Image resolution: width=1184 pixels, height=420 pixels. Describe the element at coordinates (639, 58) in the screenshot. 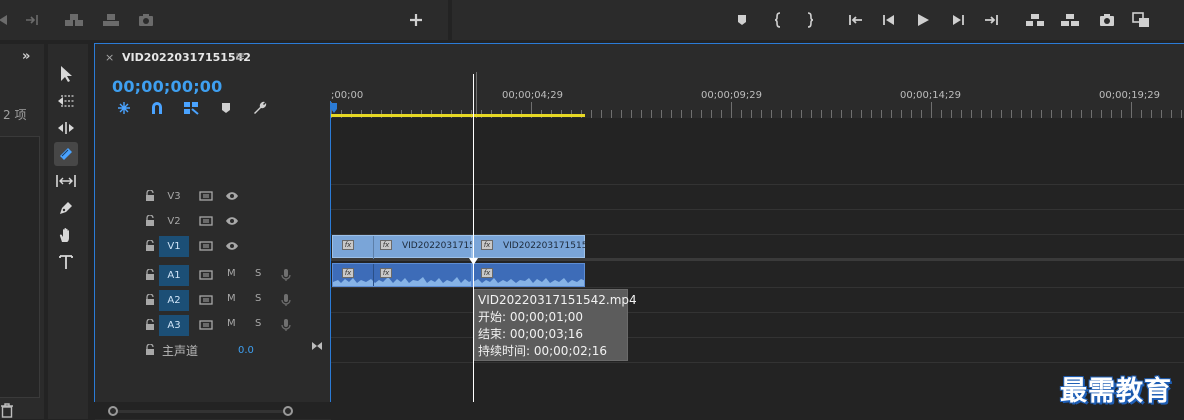

I see `timeline-tab-bar: × VID20220317151542 ≡` at that location.